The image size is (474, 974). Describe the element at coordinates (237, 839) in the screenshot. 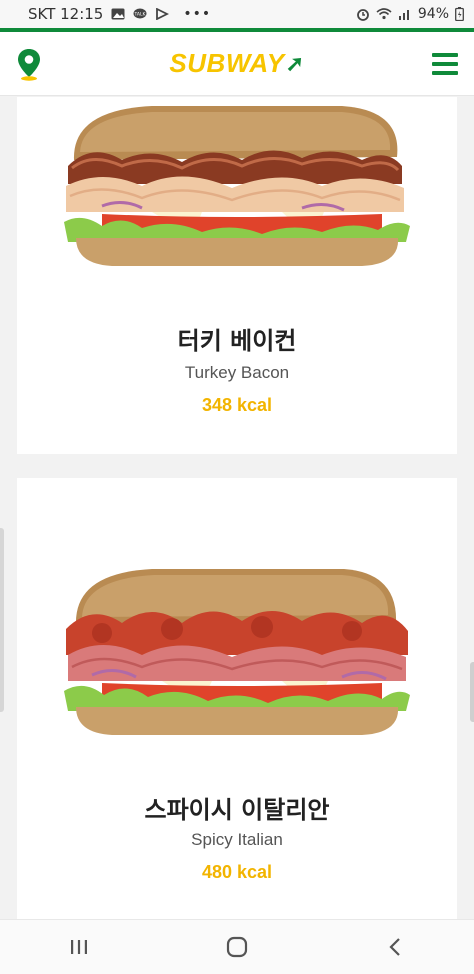

I see `menu-item-name-en: Spicy Italian` at that location.